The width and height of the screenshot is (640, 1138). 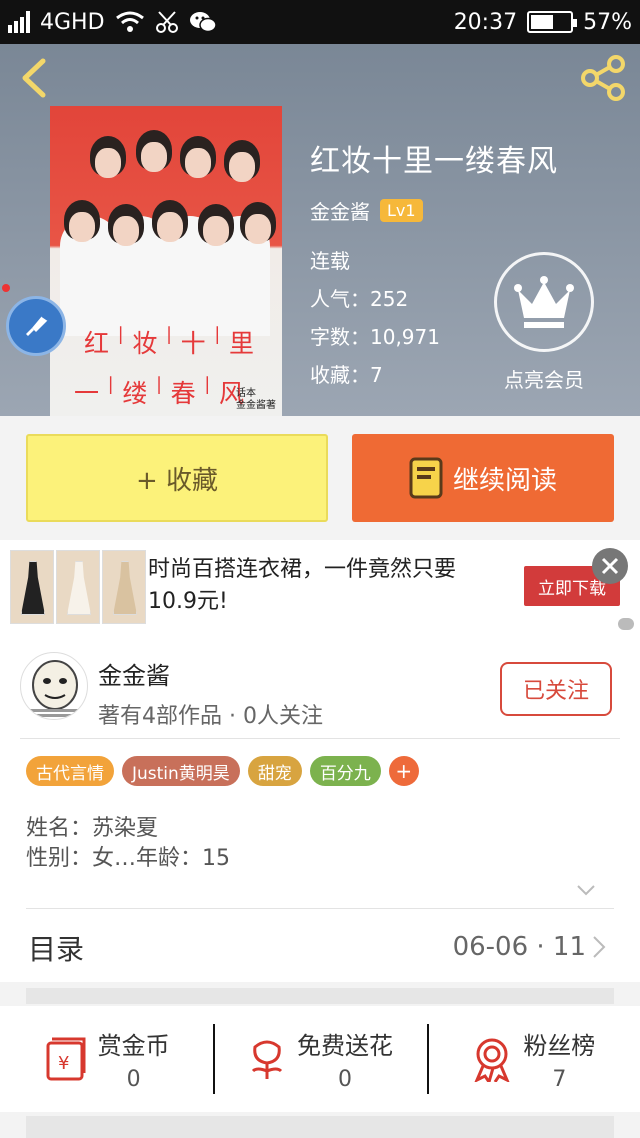 I want to click on floating-brush-button, so click(x=36, y=326).